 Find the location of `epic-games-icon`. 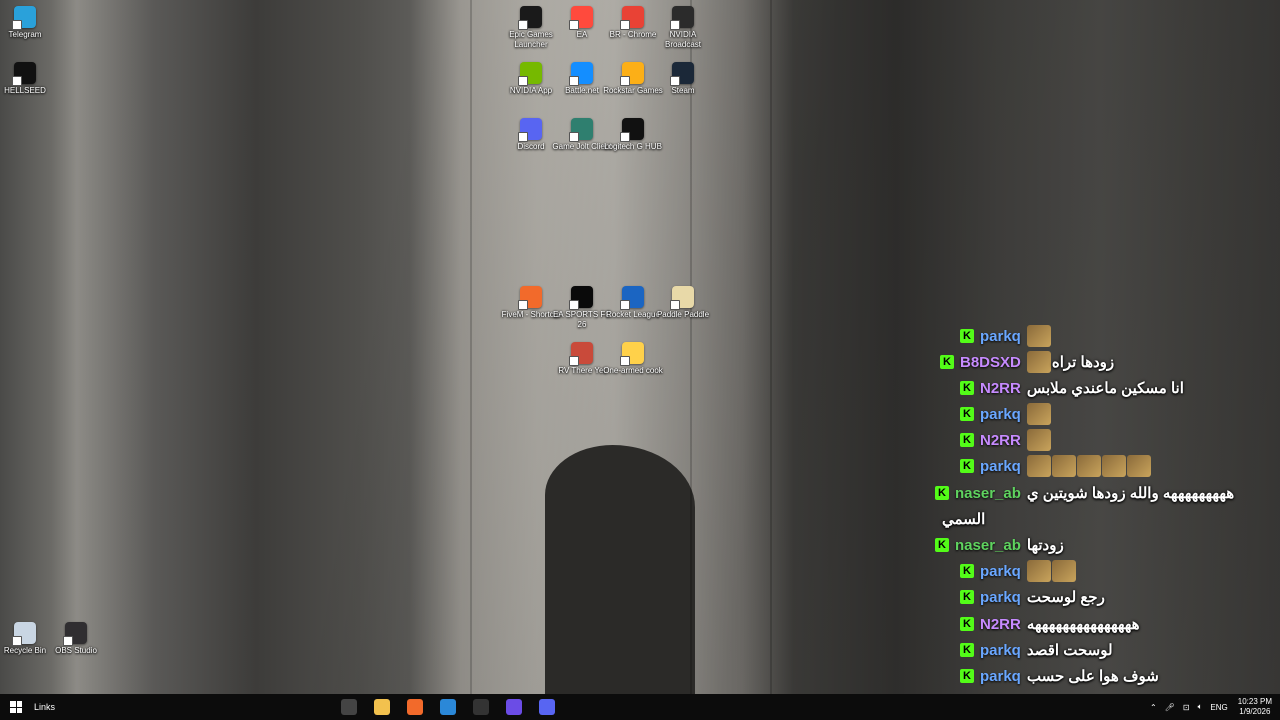

epic-games-icon is located at coordinates (530, 18).